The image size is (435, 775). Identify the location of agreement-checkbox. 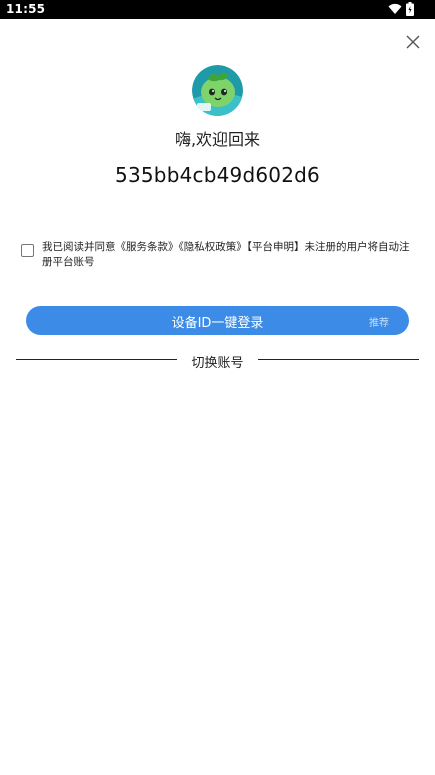
(27, 250).